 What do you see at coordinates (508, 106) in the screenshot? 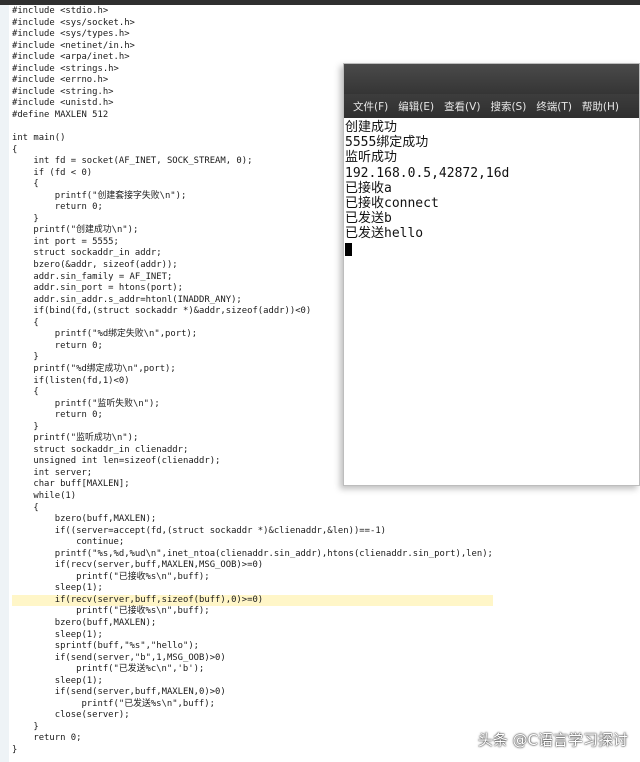
I see `menu-search: 搜索(S)` at bounding box center [508, 106].